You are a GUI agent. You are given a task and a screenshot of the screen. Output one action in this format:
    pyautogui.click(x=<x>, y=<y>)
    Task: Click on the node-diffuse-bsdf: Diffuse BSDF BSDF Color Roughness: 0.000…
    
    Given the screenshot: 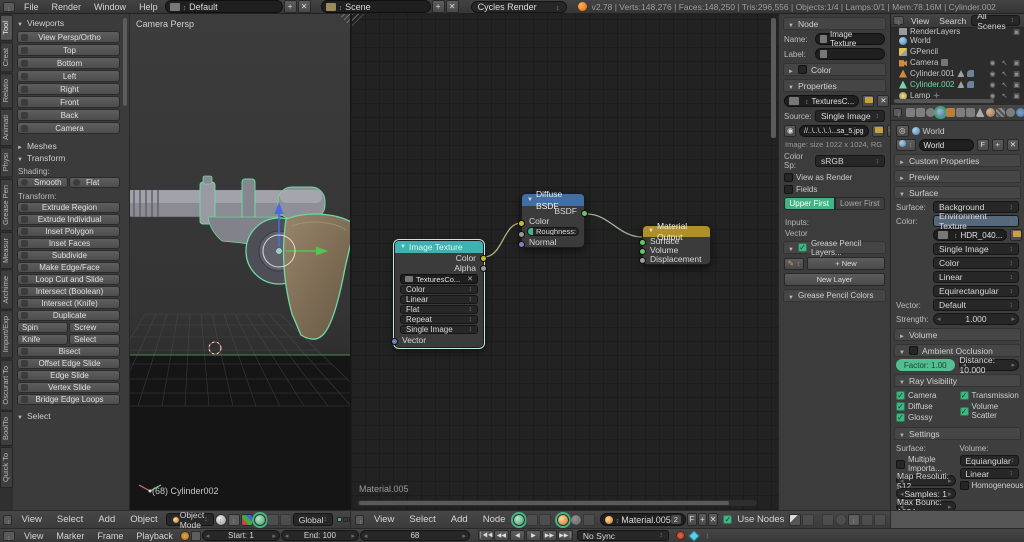 What is the action you would take?
    pyautogui.click(x=553, y=218)
    